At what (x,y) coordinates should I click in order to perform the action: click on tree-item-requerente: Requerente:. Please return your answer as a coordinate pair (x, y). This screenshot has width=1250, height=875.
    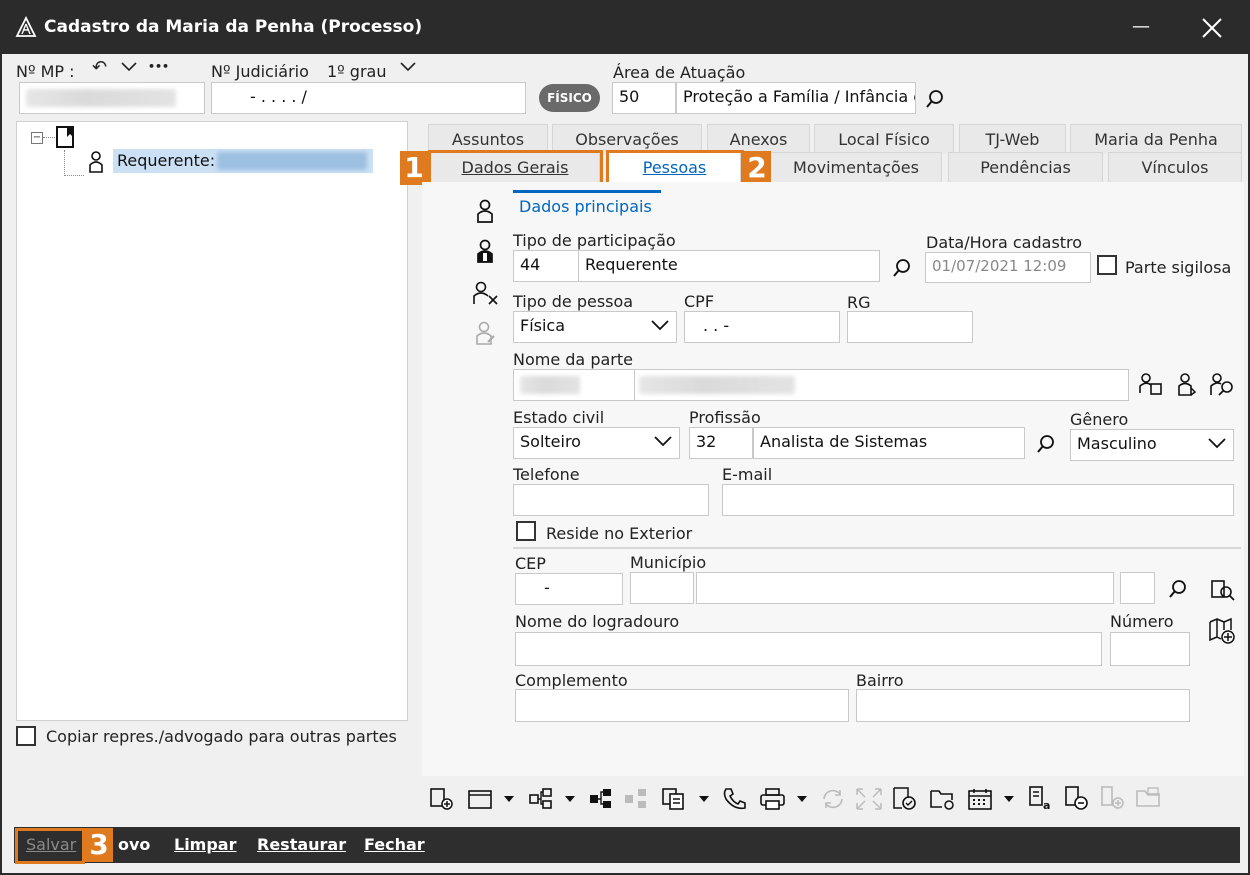
    Looking at the image, I should click on (243, 161).